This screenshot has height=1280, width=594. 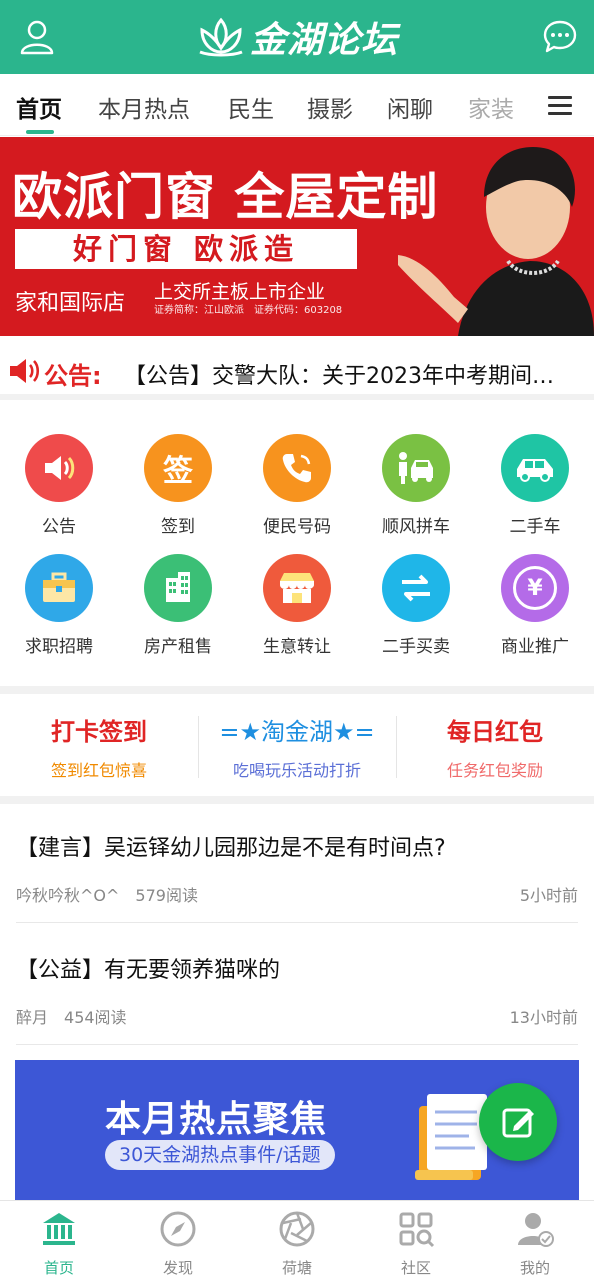 What do you see at coordinates (98, 770) in the screenshot?
I see `promo-subtitle: 签到红包惊喜` at bounding box center [98, 770].